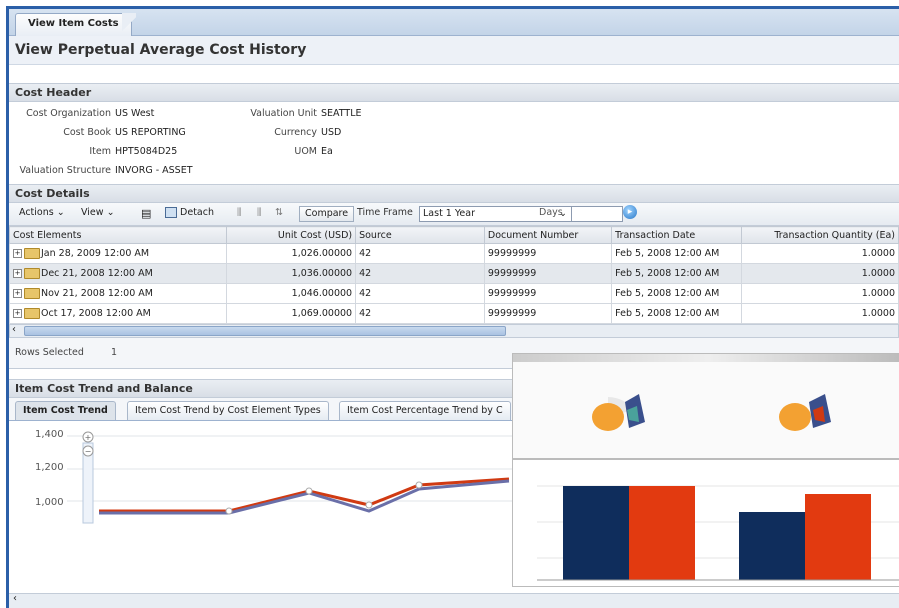  I want to click on chevron-down-icon: ⌄, so click(60, 212).